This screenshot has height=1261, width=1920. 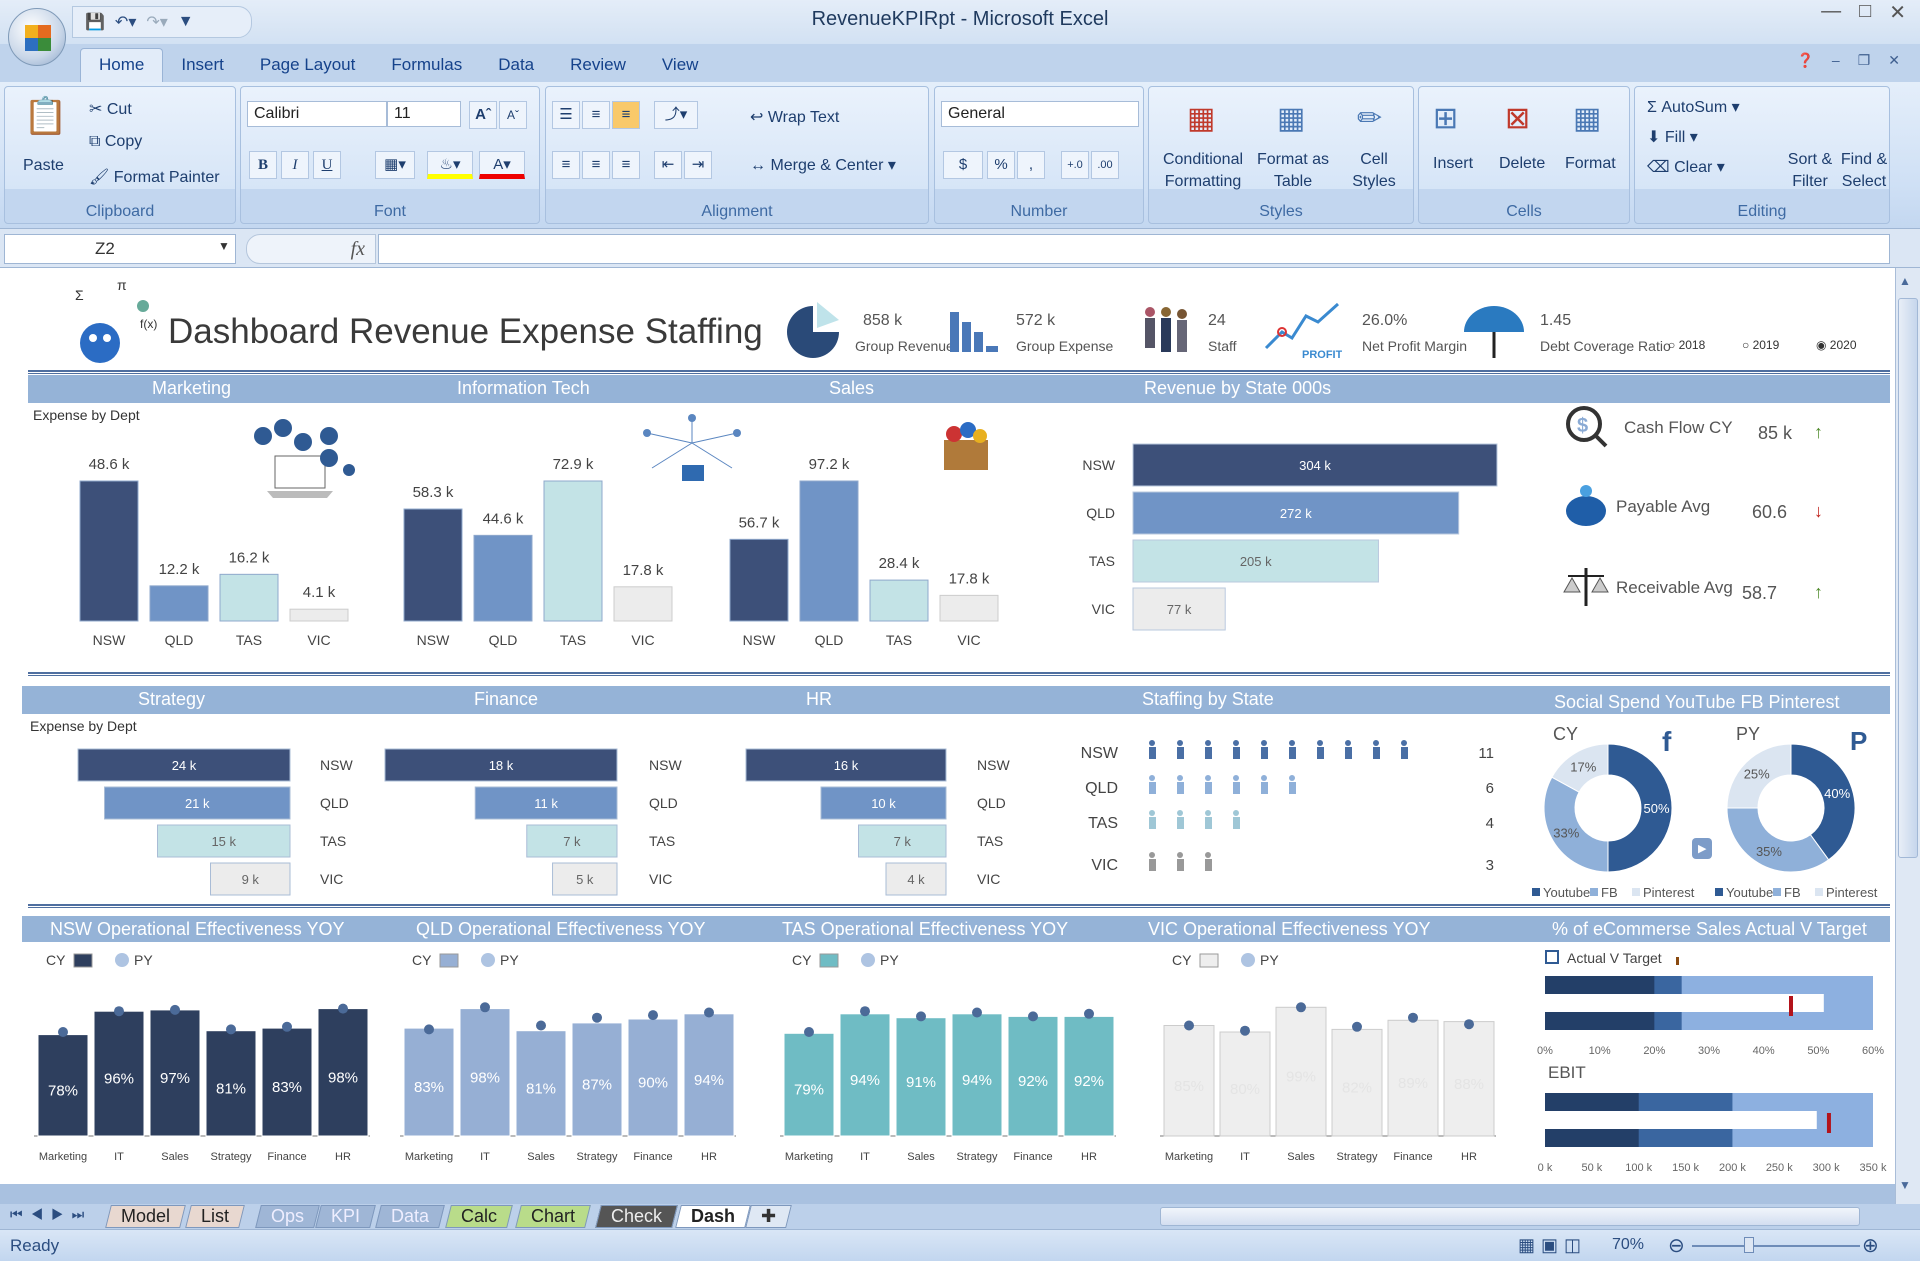 I want to click on sheet-tab-model: Model, so click(x=145, y=1216).